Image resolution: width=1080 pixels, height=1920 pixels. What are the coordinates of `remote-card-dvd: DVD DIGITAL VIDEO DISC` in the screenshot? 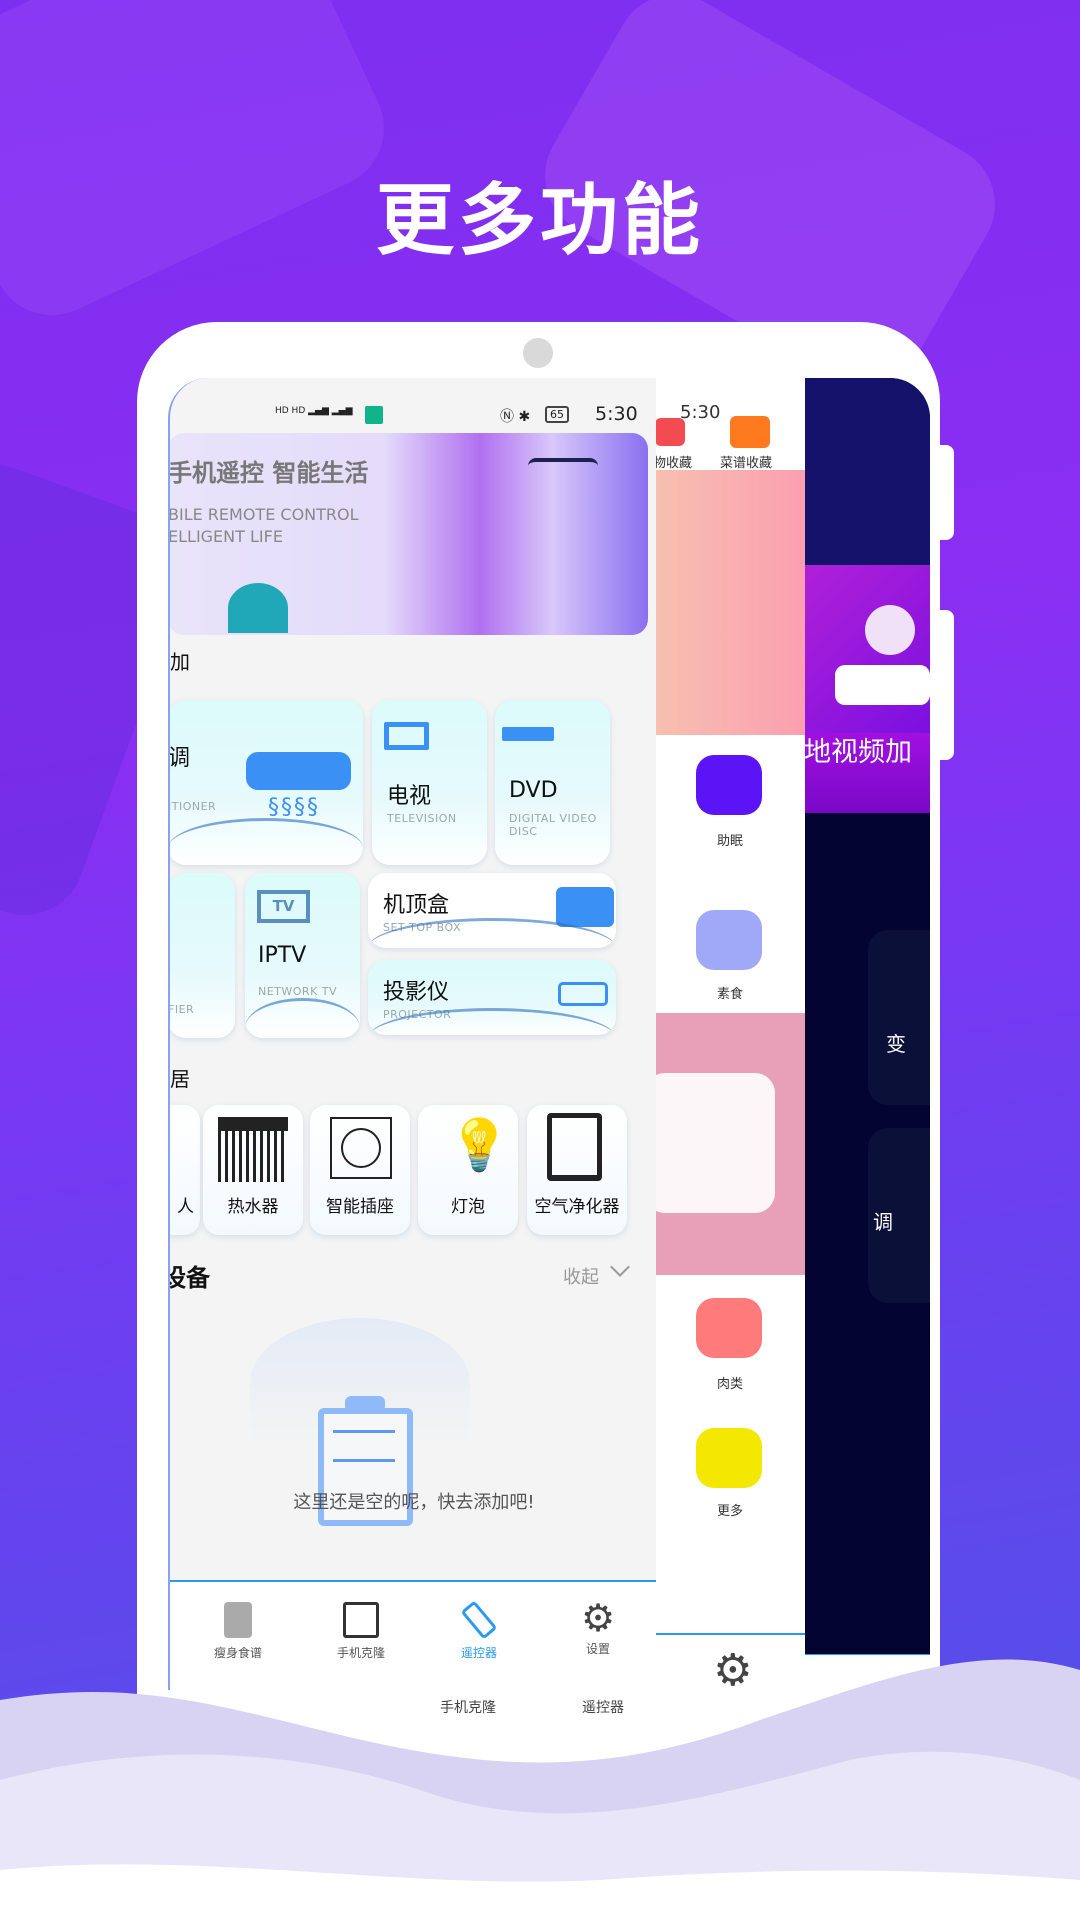 It's located at (552, 782).